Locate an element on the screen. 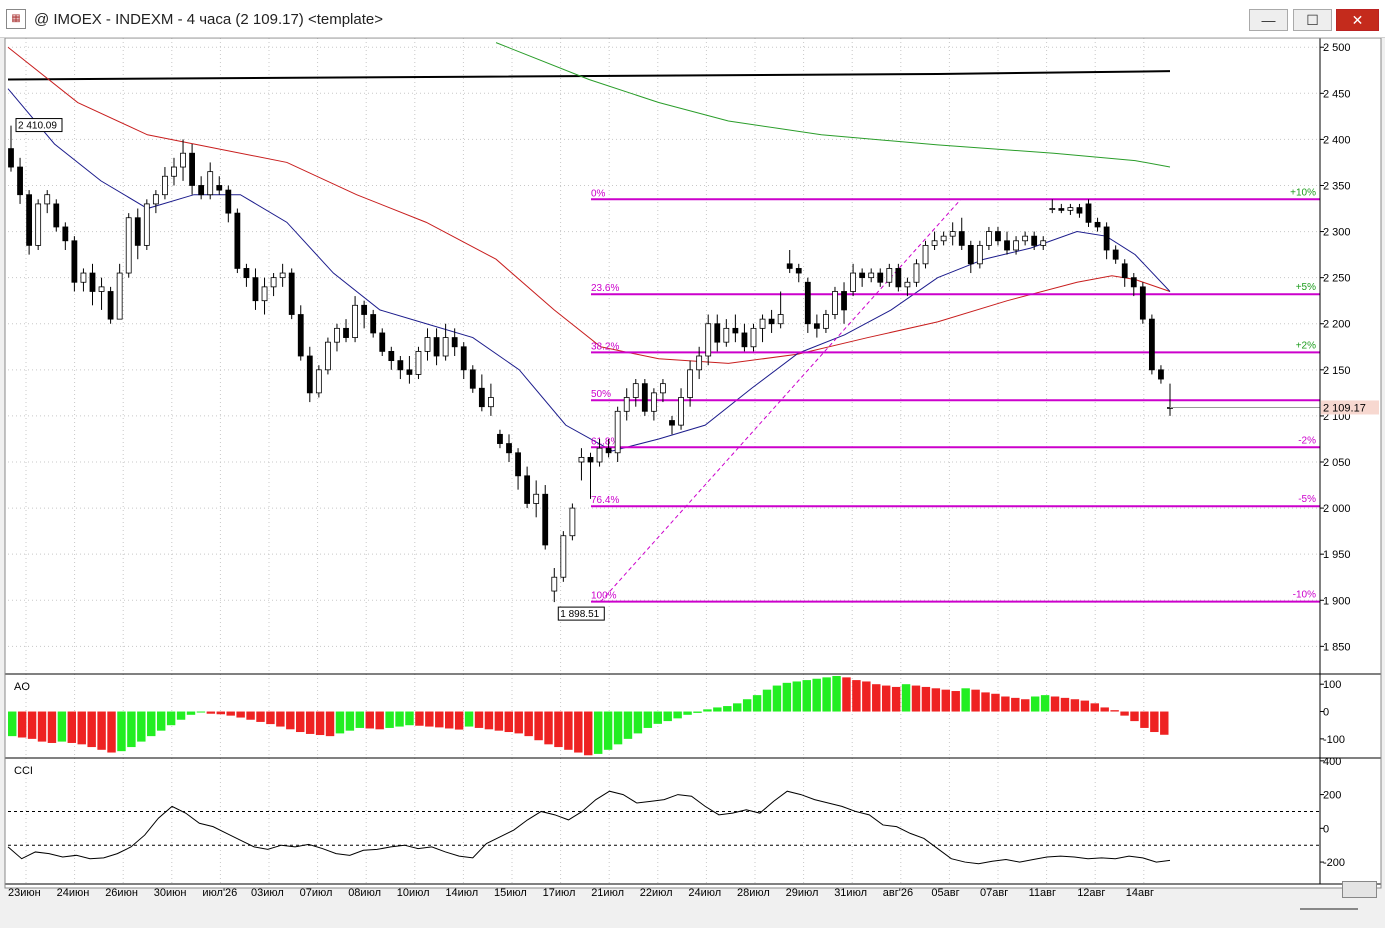 The image size is (1385, 928). fibonacci-percent-label: -2% is located at coordinates (1307, 440).